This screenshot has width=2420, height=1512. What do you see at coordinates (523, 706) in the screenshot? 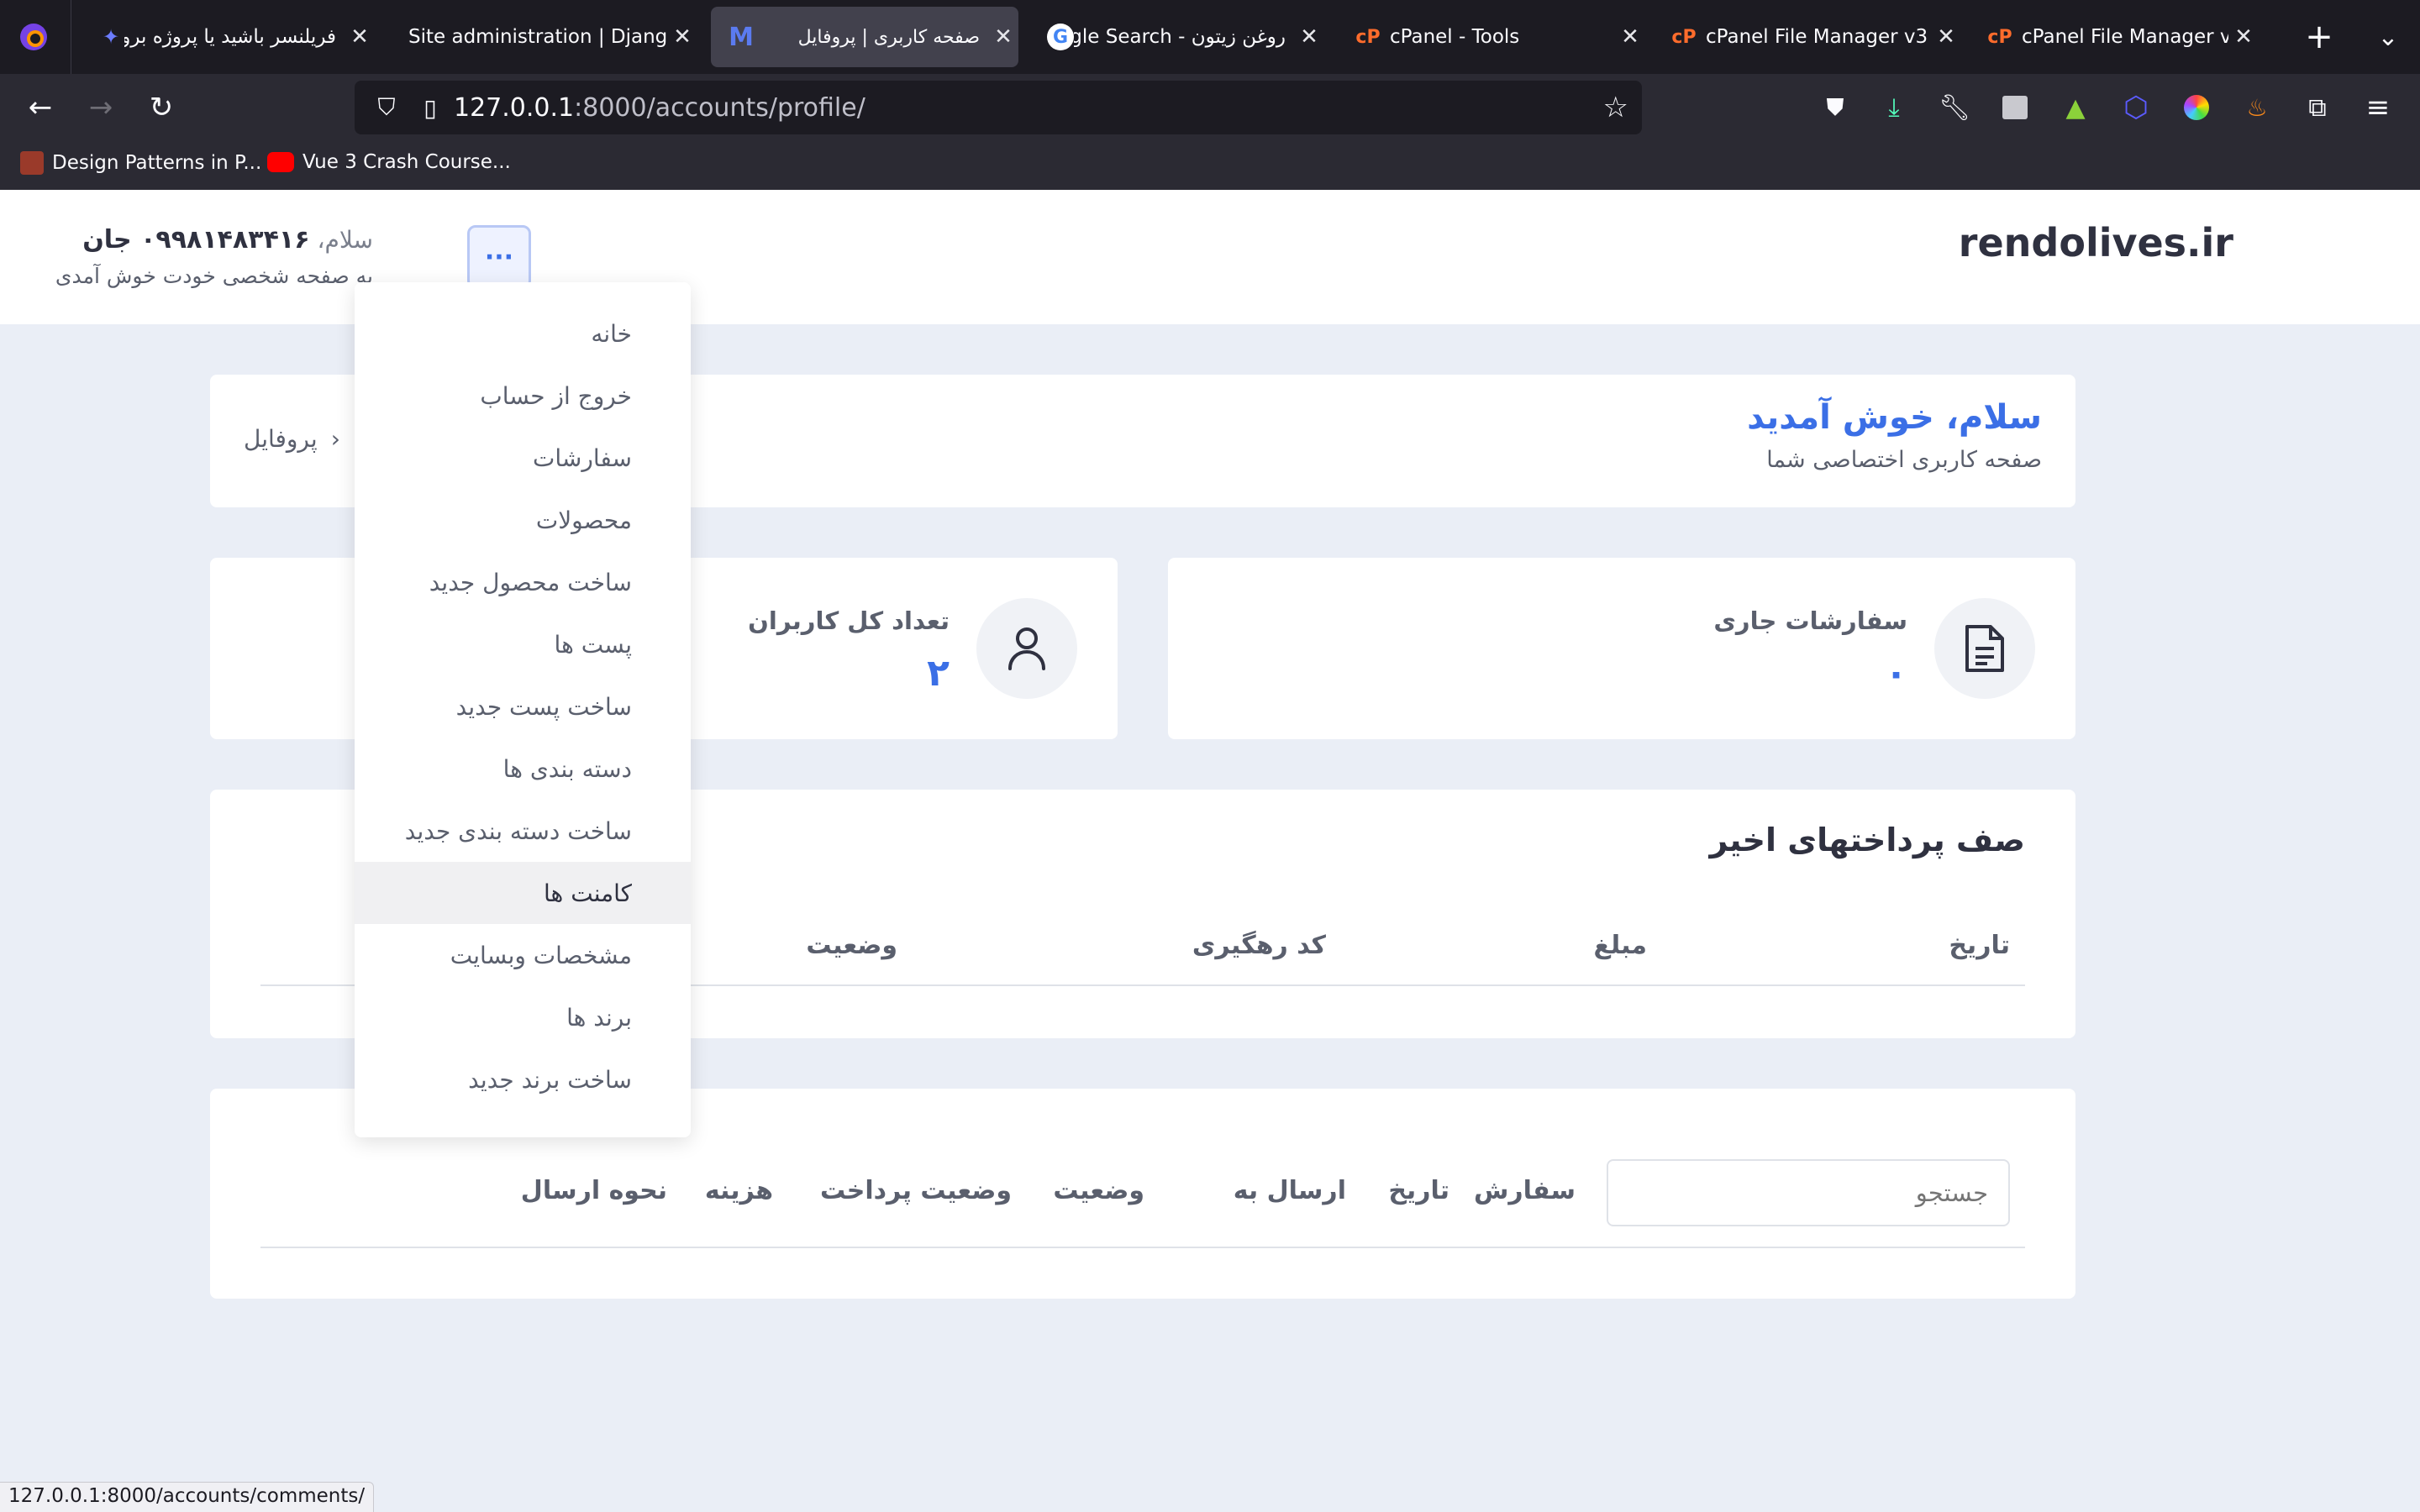
I see `menu-item-new-post: ساخت پست جدید` at bounding box center [523, 706].